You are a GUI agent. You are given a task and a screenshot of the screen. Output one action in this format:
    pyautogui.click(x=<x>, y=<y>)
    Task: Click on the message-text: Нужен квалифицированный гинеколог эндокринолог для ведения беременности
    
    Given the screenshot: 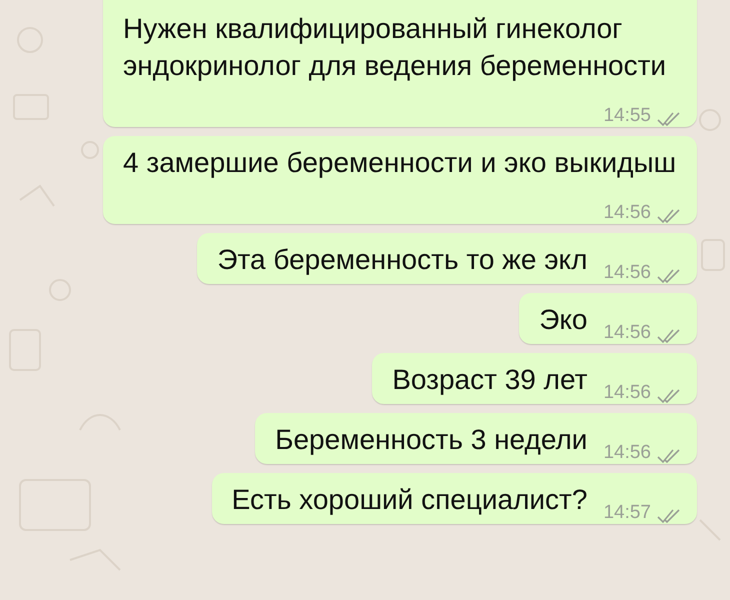 What is the action you would take?
    pyautogui.click(x=394, y=47)
    